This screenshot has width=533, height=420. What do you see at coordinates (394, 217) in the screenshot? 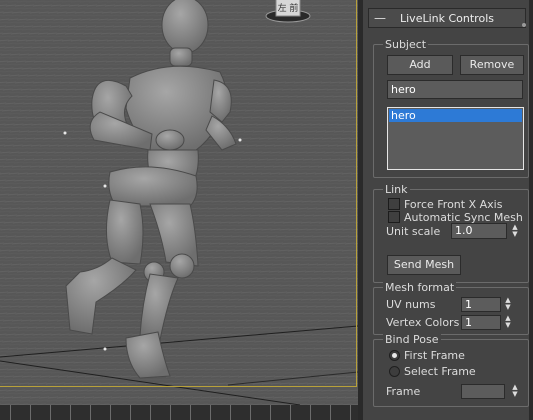
I see `auto-sync-checkbox` at bounding box center [394, 217].